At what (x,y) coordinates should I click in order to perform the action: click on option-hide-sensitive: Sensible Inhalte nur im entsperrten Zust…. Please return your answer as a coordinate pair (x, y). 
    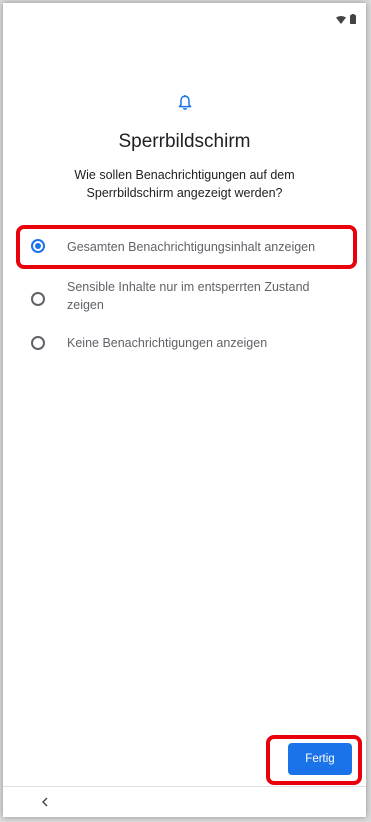
    Looking at the image, I should click on (184, 301).